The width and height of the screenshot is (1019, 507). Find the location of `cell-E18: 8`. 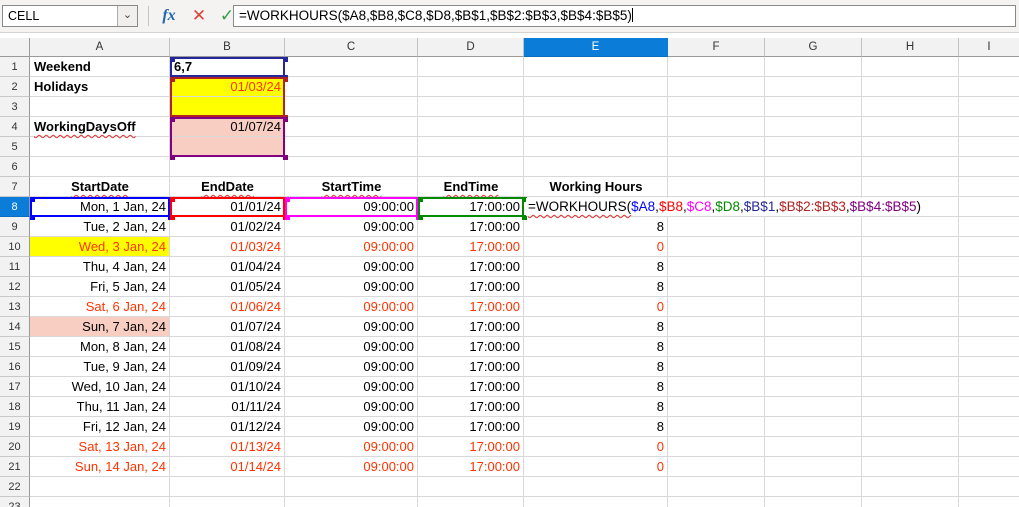

cell-E18: 8 is located at coordinates (596, 407).